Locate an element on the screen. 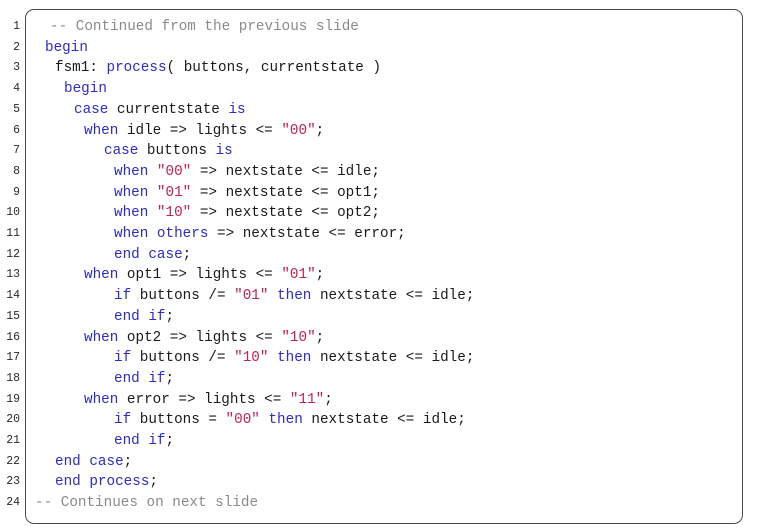 The image size is (759, 532). code-token-comment: -- Continues on next slide is located at coordinates (147, 503).